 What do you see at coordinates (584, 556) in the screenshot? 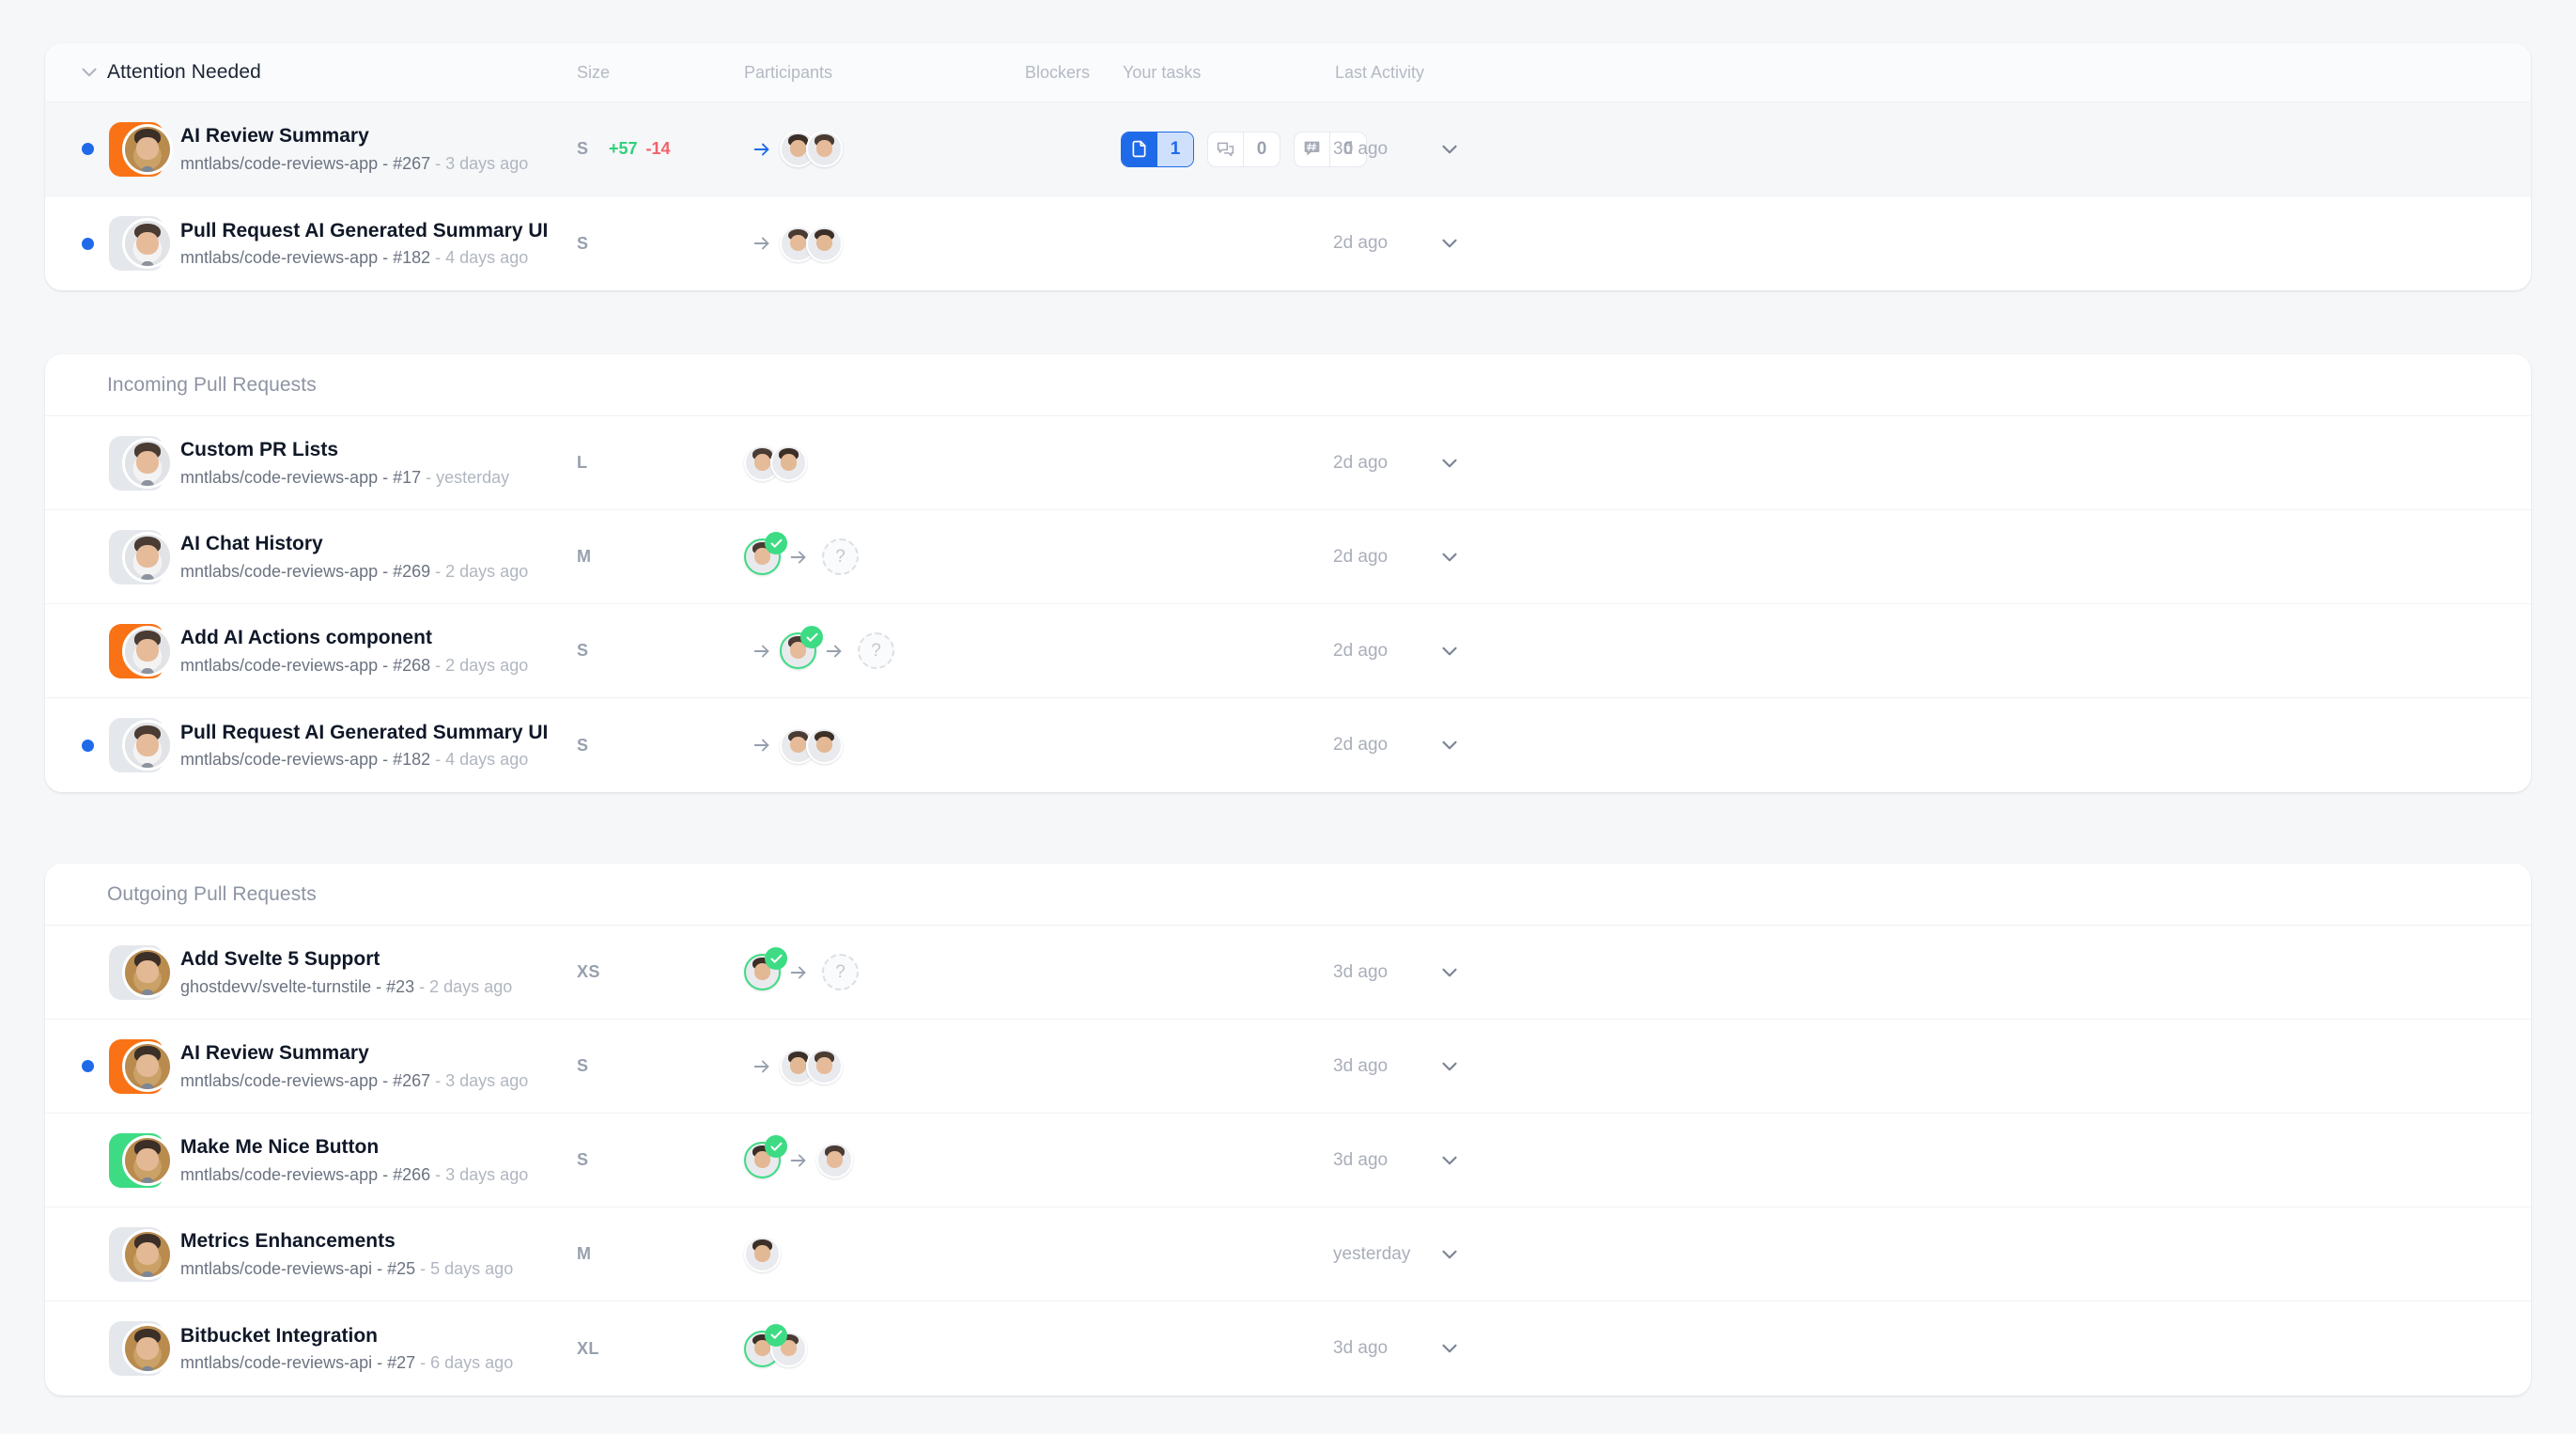
I see `size-label: M` at bounding box center [584, 556].